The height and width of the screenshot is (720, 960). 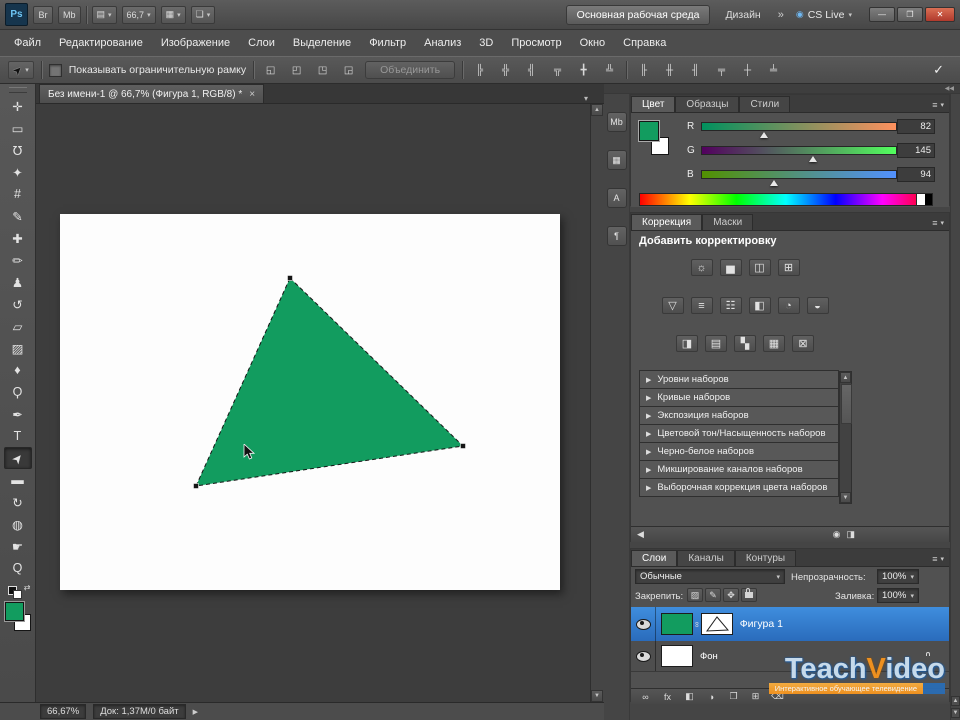 I want to click on adjustment-channel-mixer-button: ◒, so click(x=817, y=305).